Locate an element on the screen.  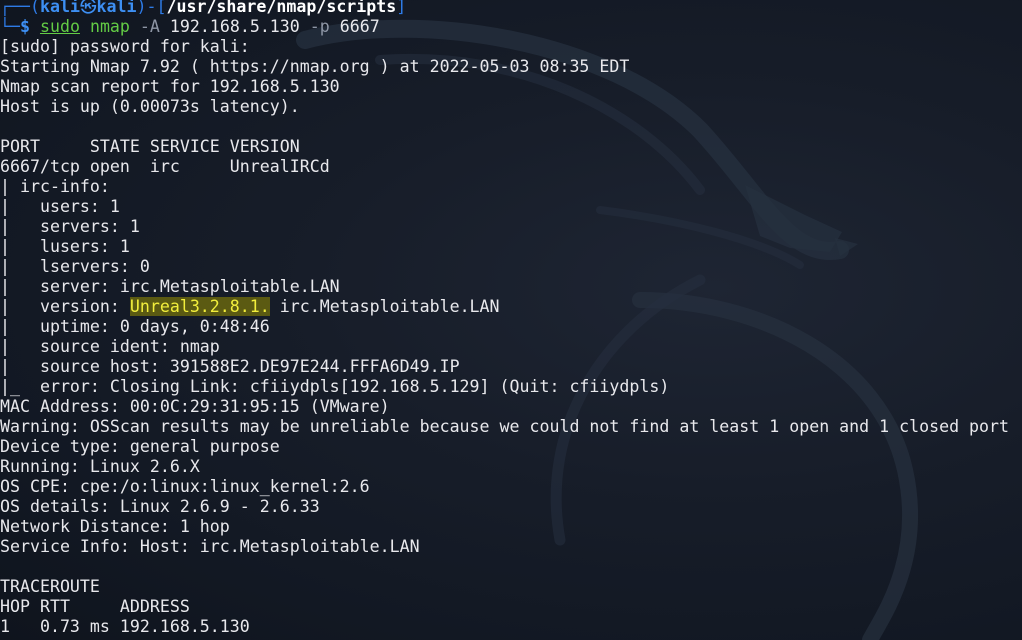
prompt-cwd: /usr/share/nmap/scripts is located at coordinates (281, 8).